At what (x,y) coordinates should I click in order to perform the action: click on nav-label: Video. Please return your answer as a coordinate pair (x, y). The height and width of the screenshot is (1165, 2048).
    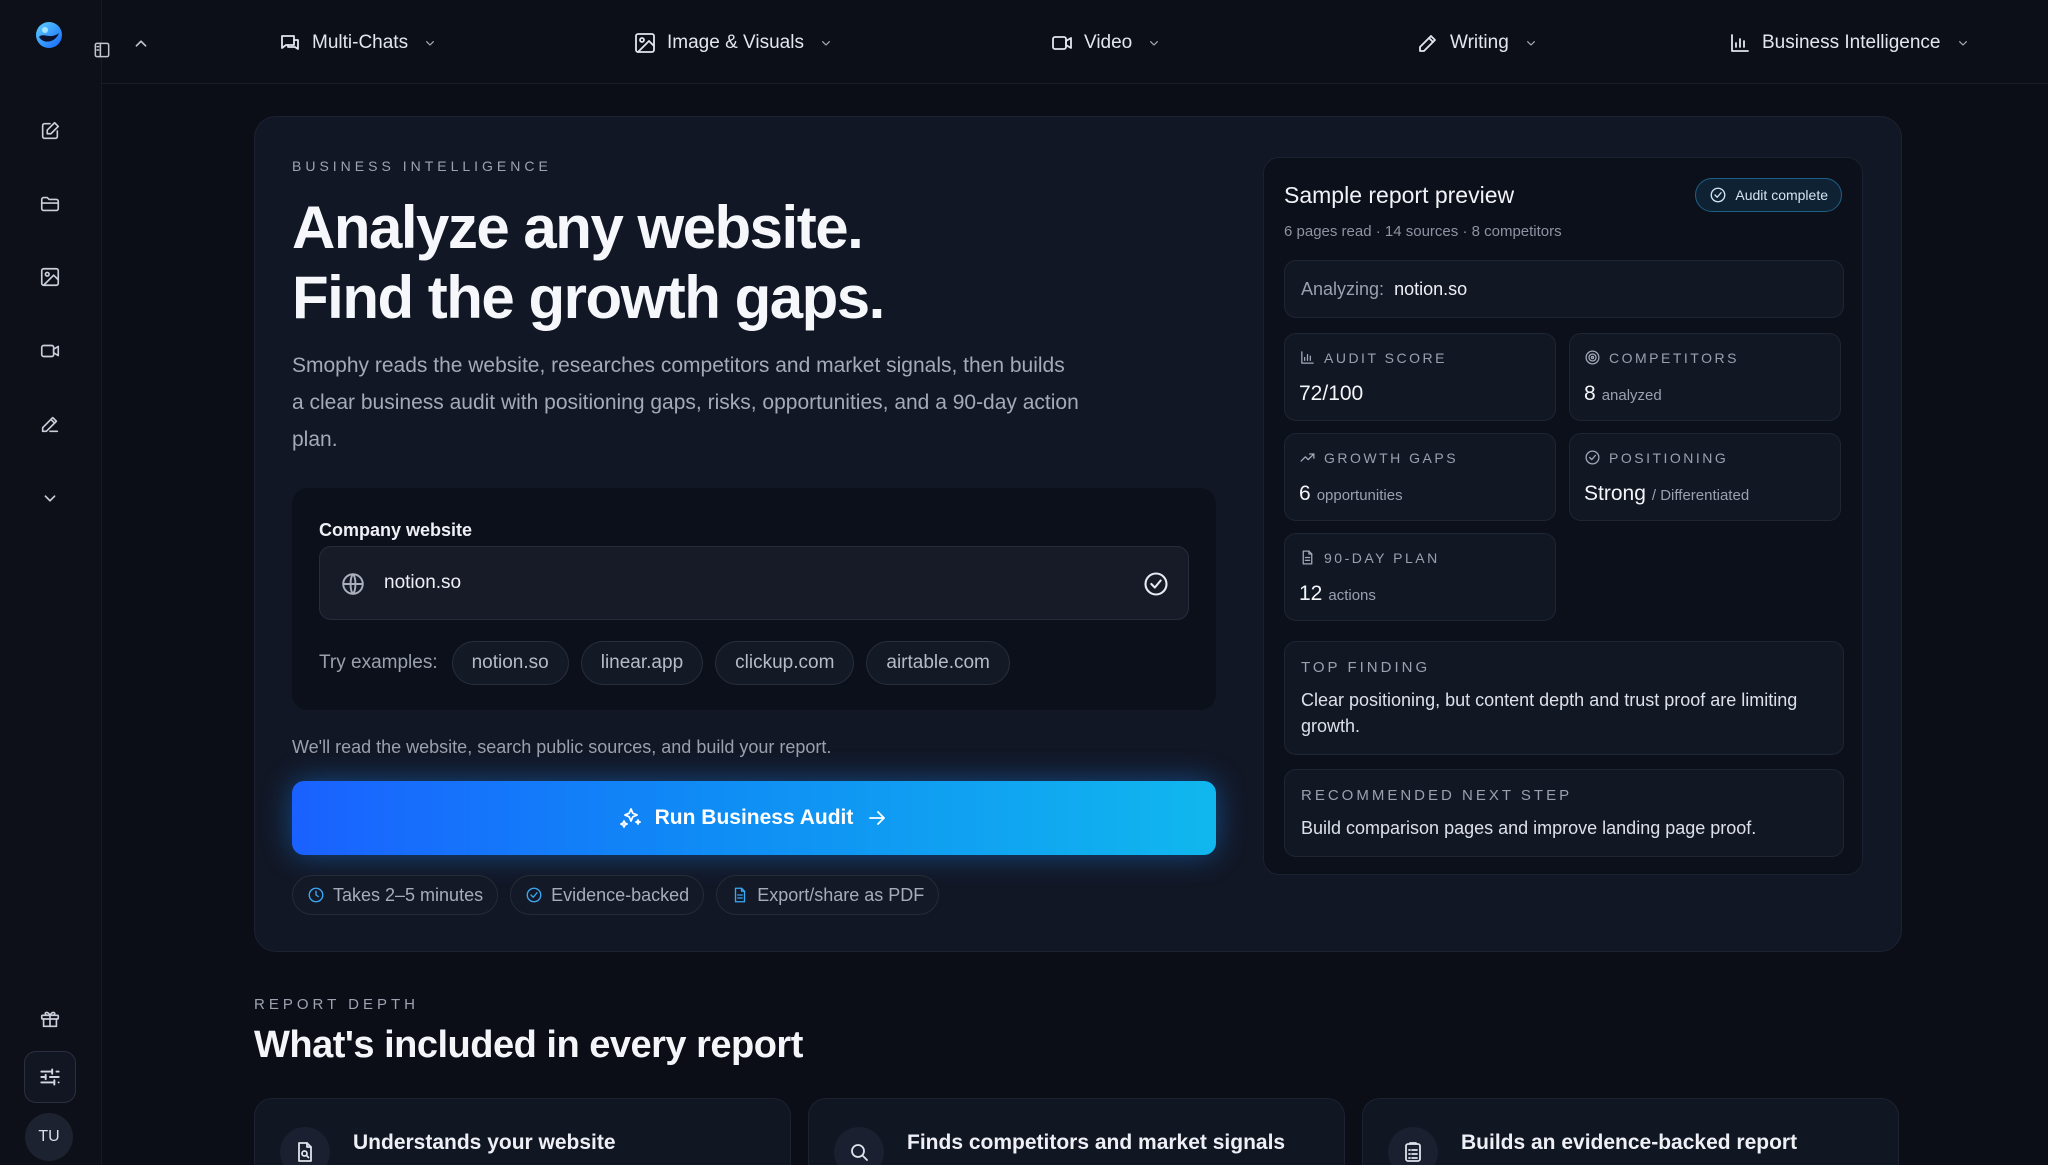
    Looking at the image, I should click on (1108, 42).